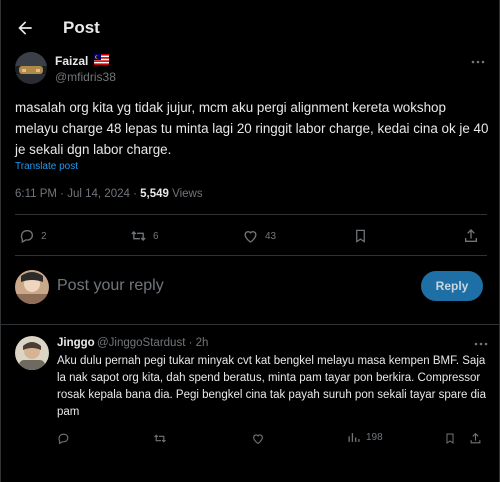 The width and height of the screenshot is (500, 482). What do you see at coordinates (156, 236) in the screenshot?
I see `repost-count: 6` at bounding box center [156, 236].